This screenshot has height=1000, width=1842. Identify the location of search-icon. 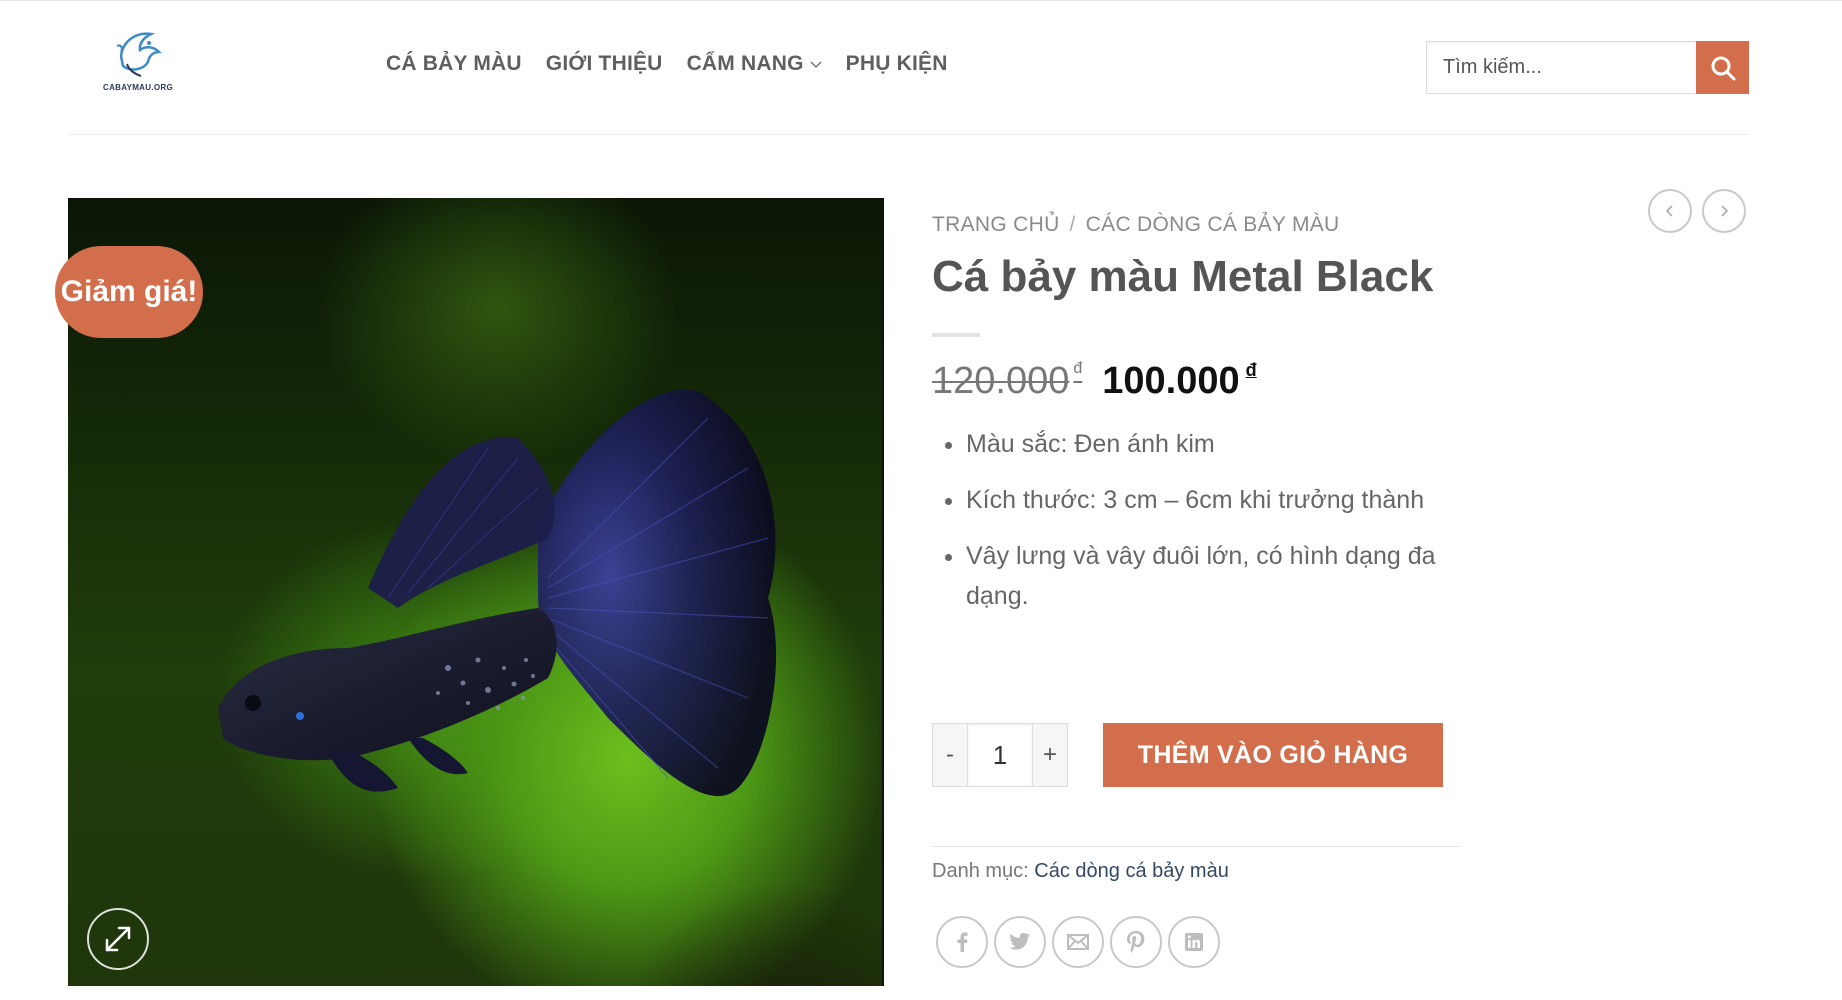
(1723, 68).